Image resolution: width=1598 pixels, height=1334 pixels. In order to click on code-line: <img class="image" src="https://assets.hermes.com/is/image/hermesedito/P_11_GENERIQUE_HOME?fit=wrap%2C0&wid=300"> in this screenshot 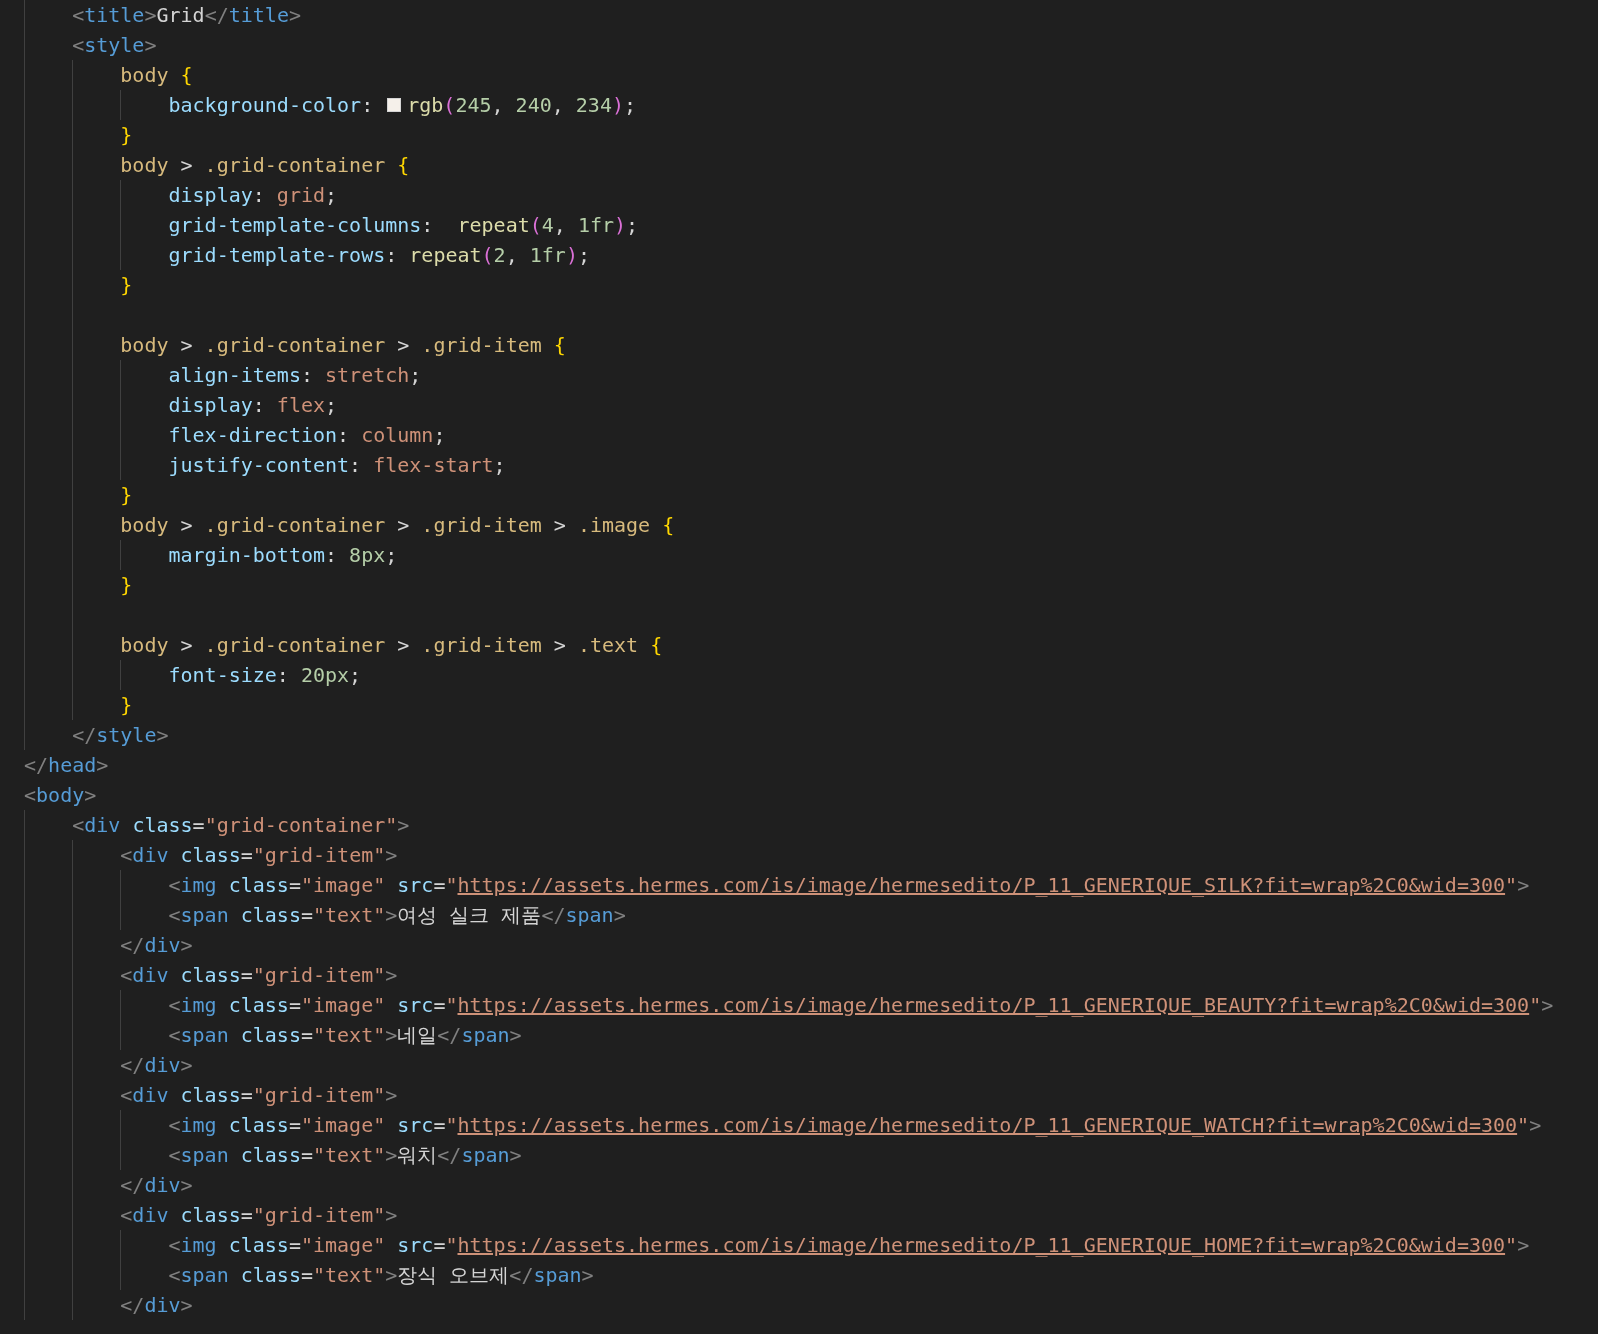, I will do `click(849, 1245)`.